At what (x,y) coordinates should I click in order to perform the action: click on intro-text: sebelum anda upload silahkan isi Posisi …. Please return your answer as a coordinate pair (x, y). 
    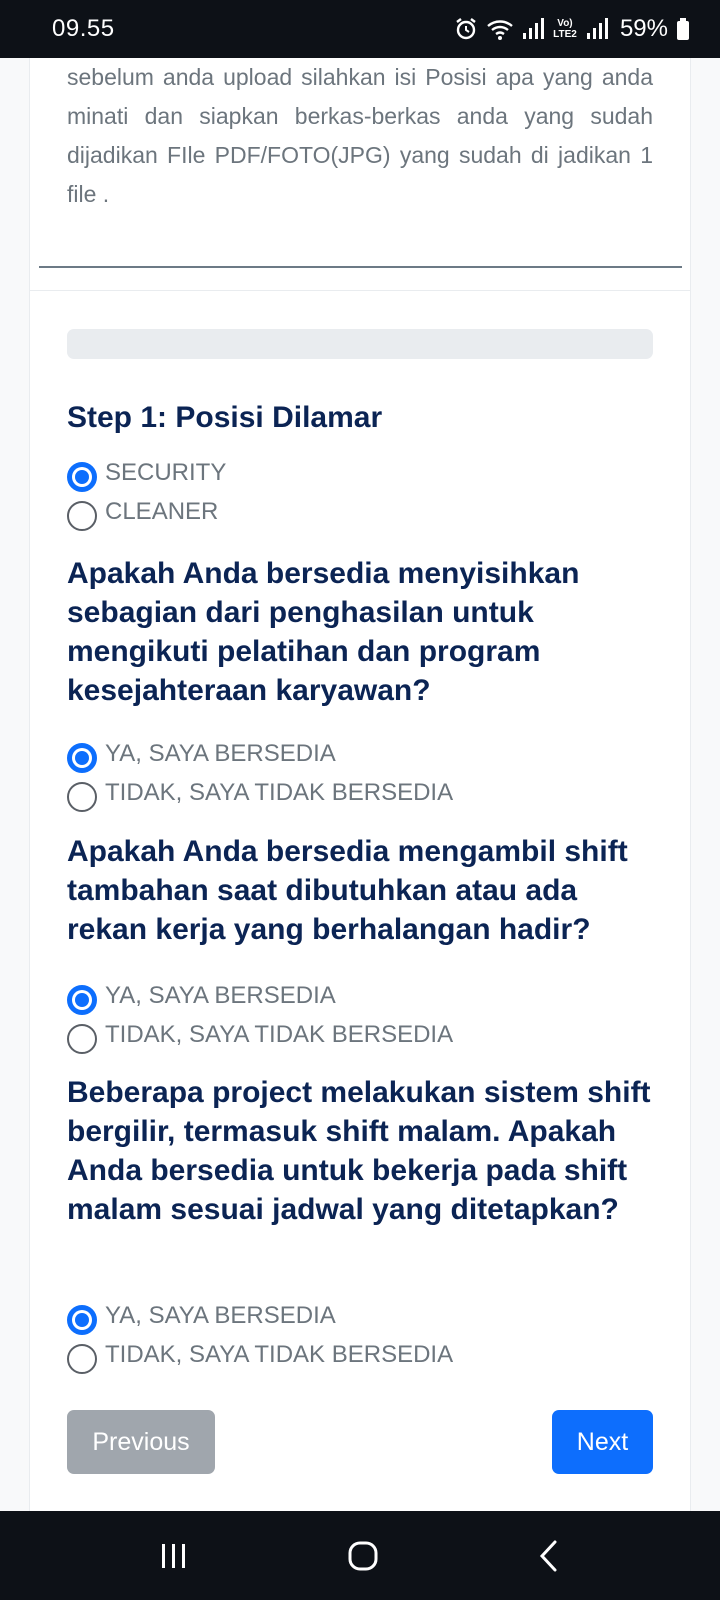
    Looking at the image, I should click on (360, 135).